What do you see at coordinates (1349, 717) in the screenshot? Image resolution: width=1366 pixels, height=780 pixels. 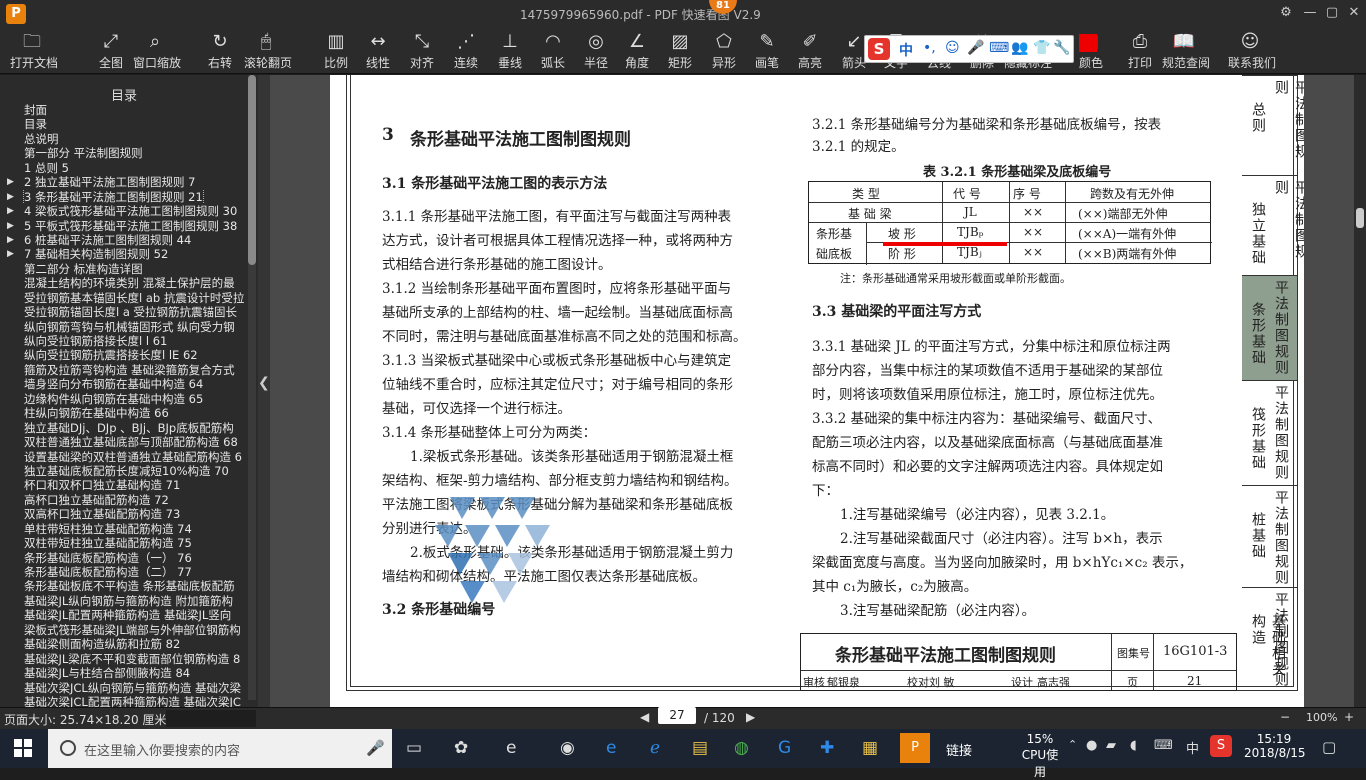 I see `zoom-in-icon: +` at bounding box center [1349, 717].